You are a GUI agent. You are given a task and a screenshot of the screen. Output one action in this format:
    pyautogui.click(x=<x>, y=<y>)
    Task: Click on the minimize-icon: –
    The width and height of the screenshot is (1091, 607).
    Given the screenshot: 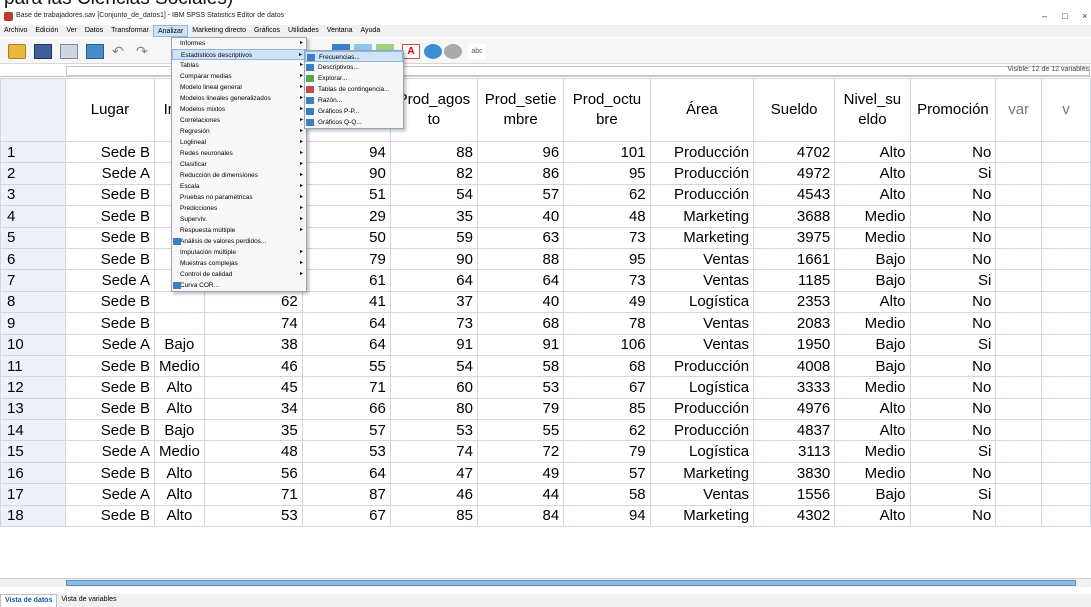 What is the action you would take?
    pyautogui.click(x=1044, y=16)
    